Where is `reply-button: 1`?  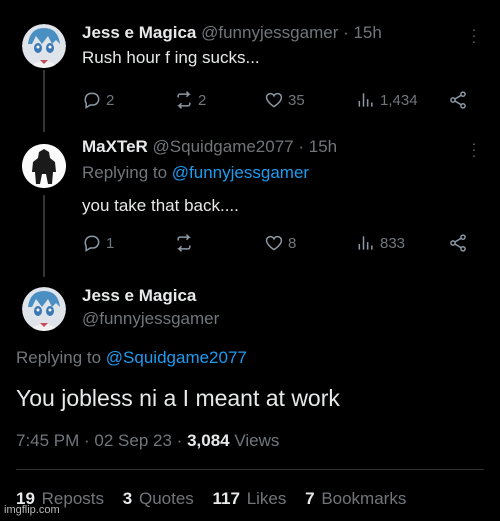 reply-button: 1 is located at coordinates (98, 243).